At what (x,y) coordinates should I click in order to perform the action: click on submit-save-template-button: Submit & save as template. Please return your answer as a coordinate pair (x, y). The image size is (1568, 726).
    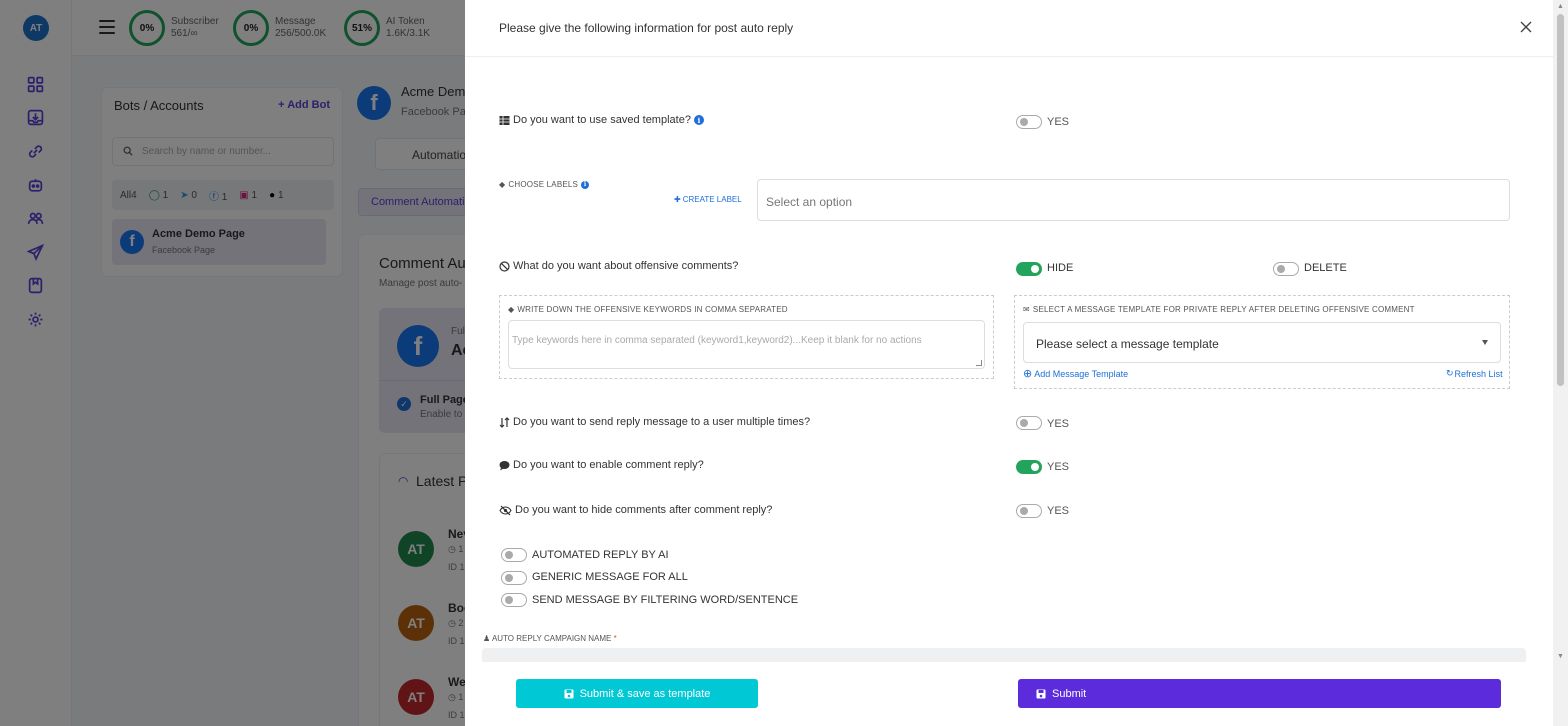
    Looking at the image, I should click on (637, 693).